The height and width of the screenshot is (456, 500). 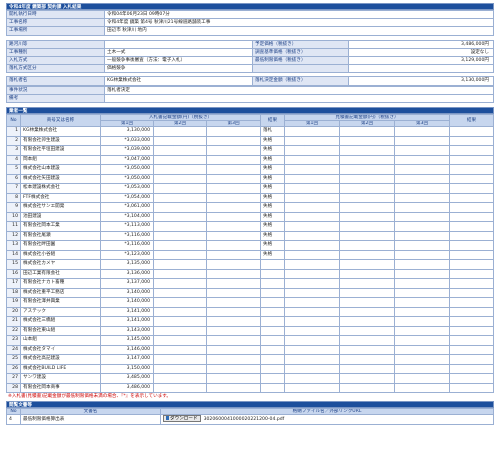 I want to click on bid-round-1: 3,143,000, so click(x=127, y=331).